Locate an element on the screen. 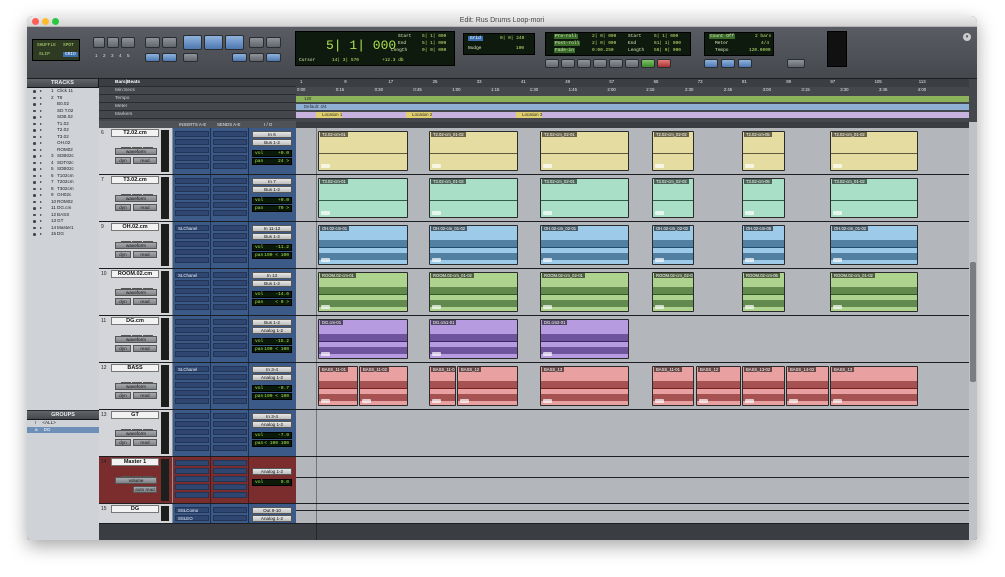 The height and width of the screenshot is (577, 1005). audio-clip: OH.02-cm-01 is located at coordinates (363, 245).